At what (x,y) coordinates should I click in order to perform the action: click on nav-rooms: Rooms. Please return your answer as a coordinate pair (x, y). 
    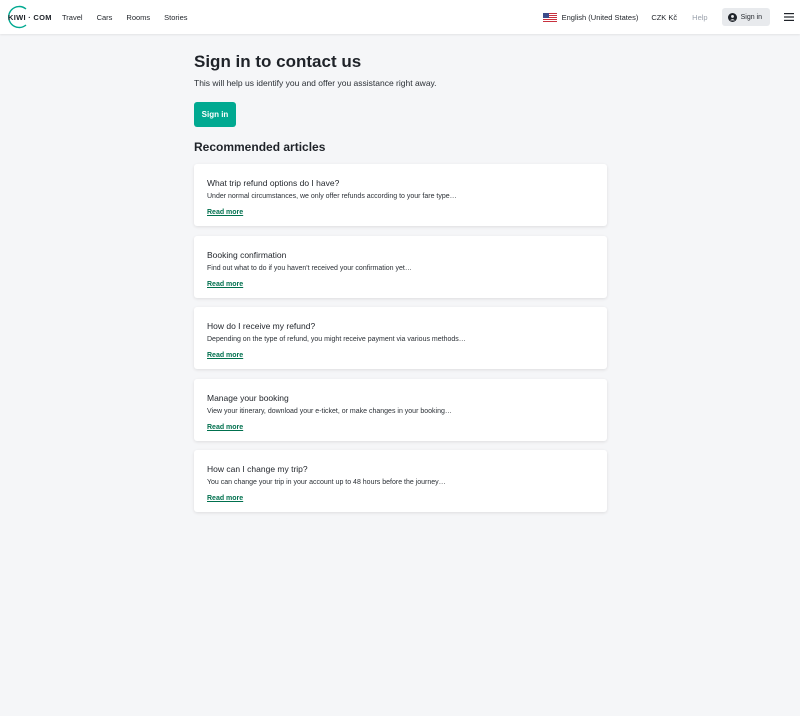
    Looking at the image, I should click on (138, 17).